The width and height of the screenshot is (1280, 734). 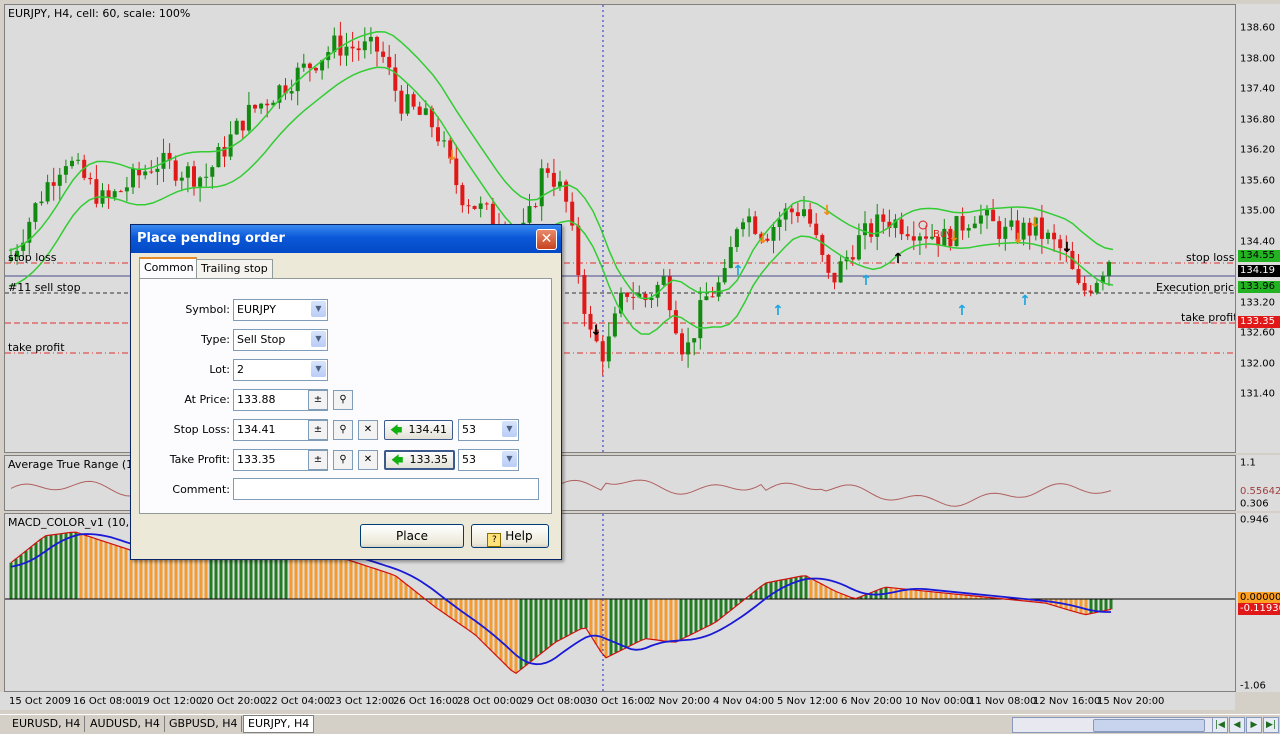 I want to click on atr-current-tag: 0.55642, so click(x=1259, y=492).